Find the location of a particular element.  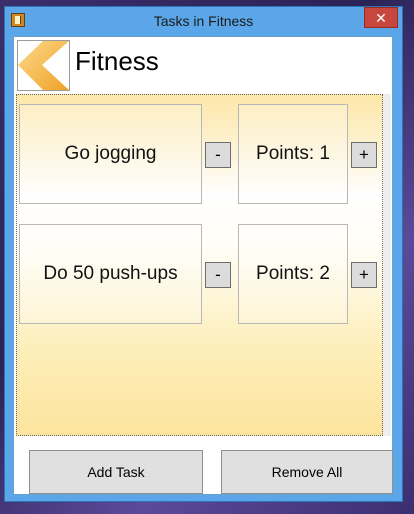

page-title: Fitness is located at coordinates (117, 61).